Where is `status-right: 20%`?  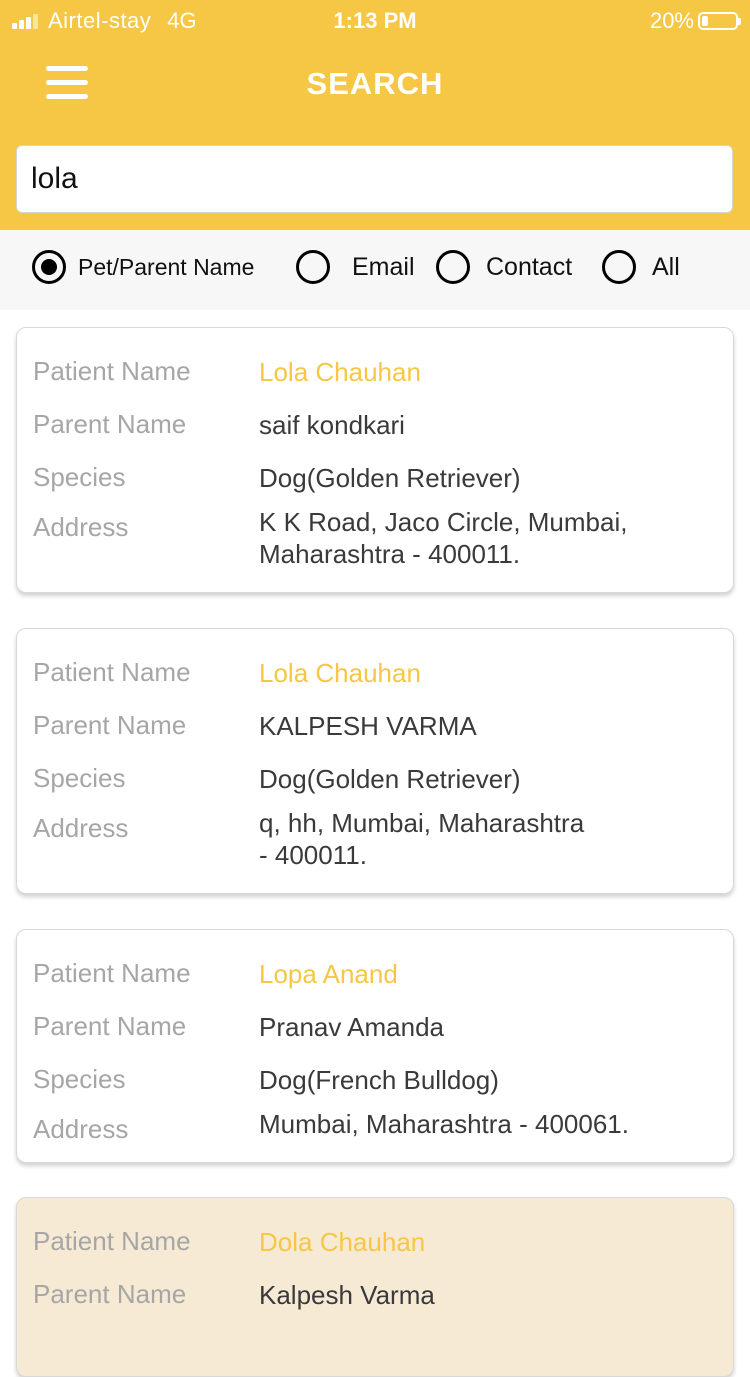 status-right: 20% is located at coordinates (695, 21).